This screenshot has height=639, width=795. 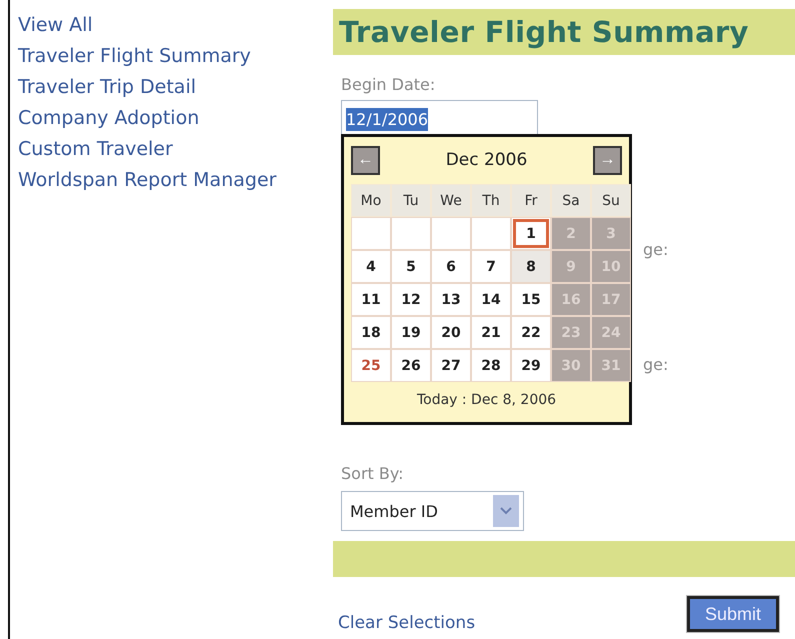 I want to click on sidebar-link: Company Adoption, so click(x=175, y=118).